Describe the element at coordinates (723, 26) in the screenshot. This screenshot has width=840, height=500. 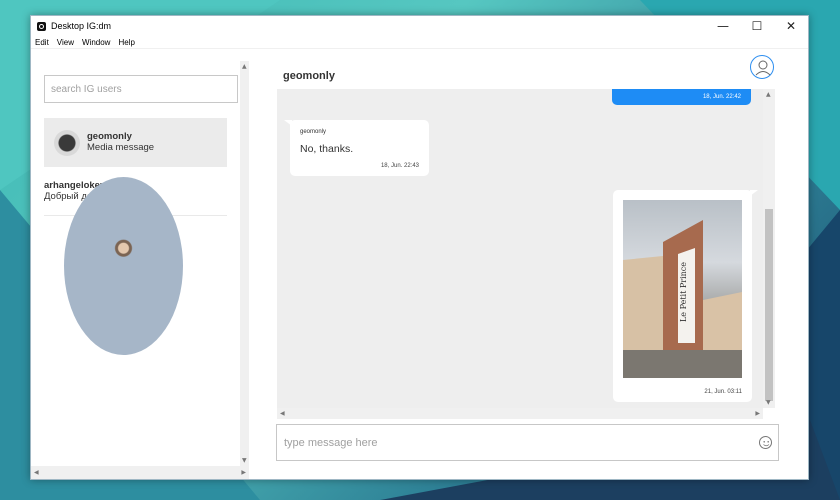
I see `minimize-button: —` at that location.